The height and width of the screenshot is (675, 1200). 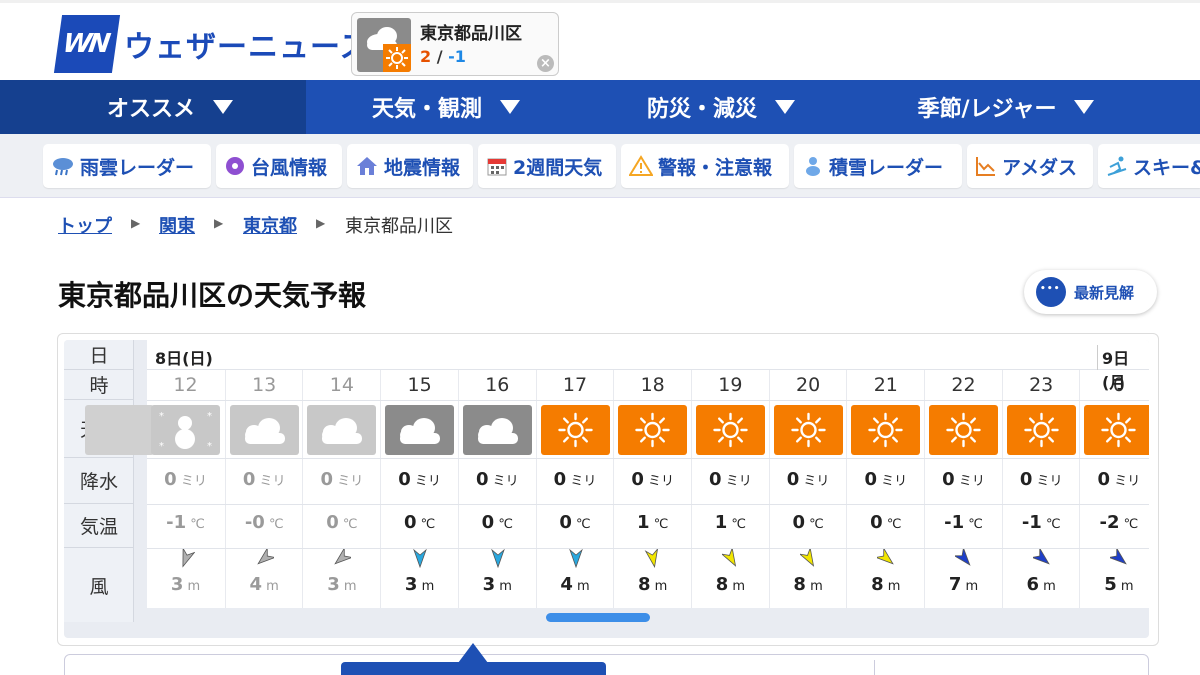 I want to click on hour-label: 18, so click(x=652, y=385).